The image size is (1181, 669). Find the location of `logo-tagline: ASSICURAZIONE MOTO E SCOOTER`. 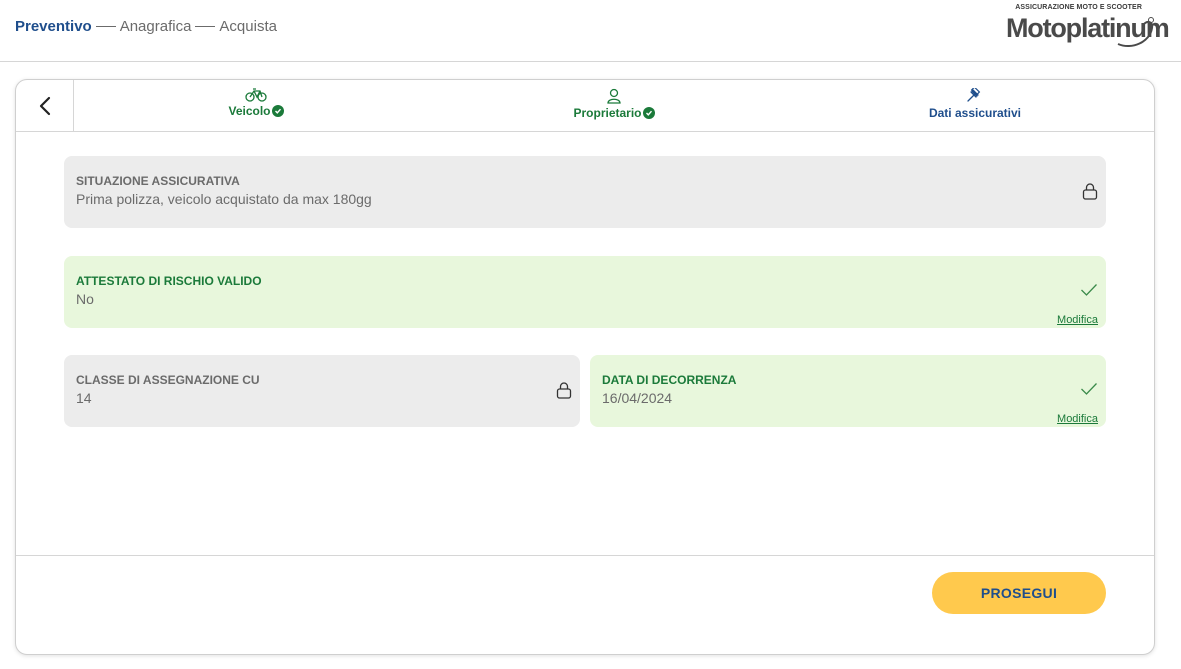

logo-tagline: ASSICURAZIONE MOTO E SCOOTER is located at coordinates (1078, 7).